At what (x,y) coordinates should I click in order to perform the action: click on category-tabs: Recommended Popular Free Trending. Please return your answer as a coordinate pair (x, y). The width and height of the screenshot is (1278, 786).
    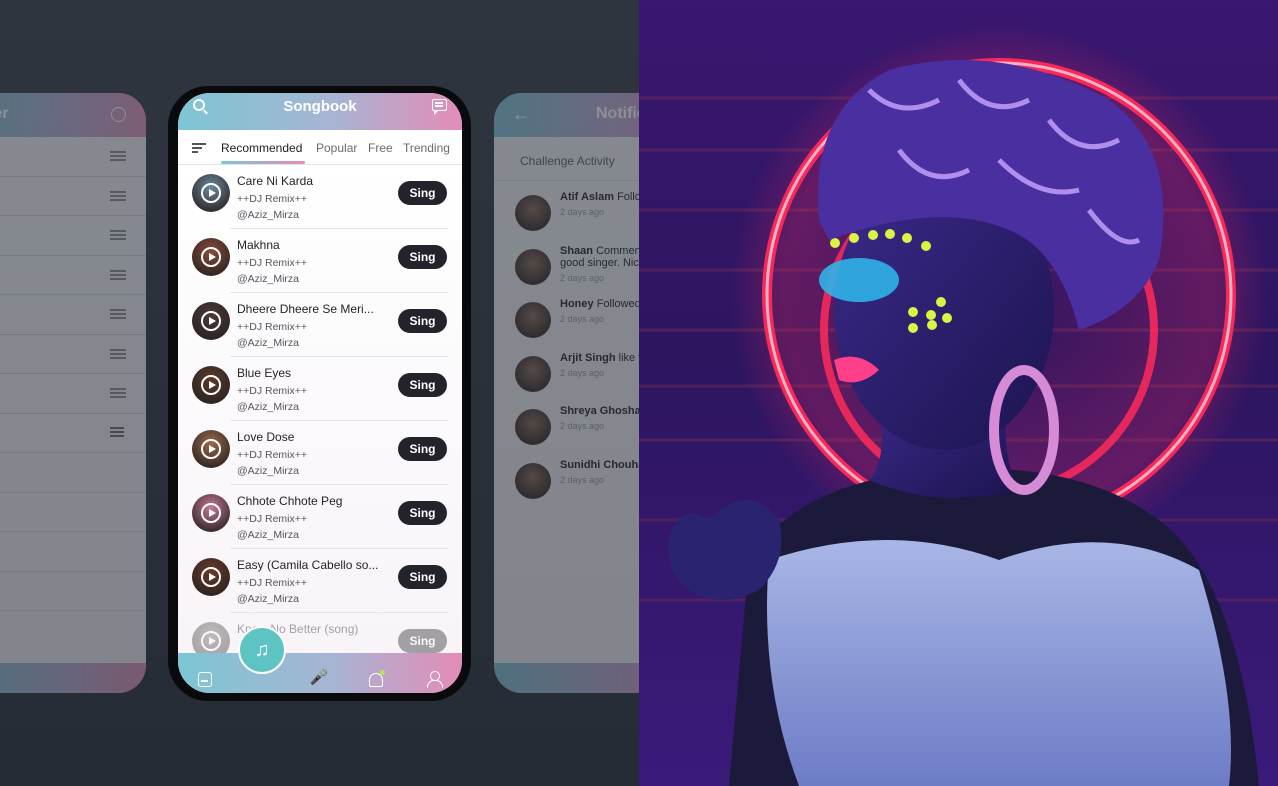
    Looking at the image, I should click on (320, 147).